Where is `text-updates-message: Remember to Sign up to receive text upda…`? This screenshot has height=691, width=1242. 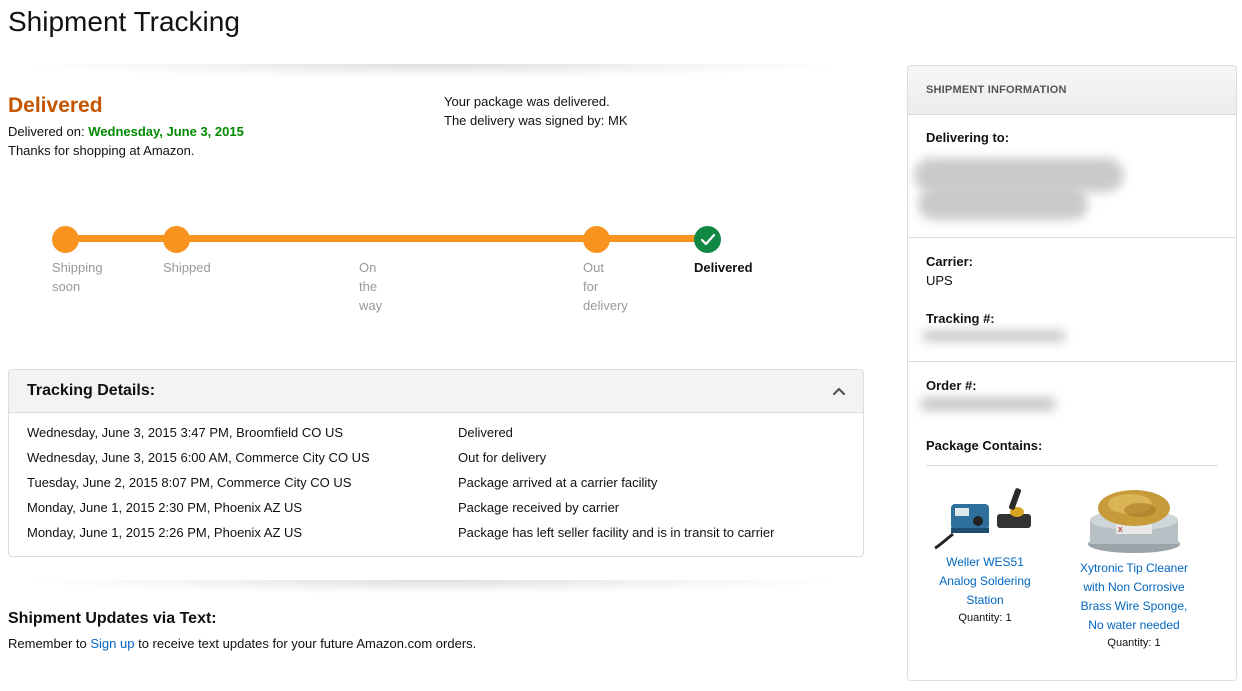
text-updates-message: Remember to Sign up to receive text upda… is located at coordinates (242, 643).